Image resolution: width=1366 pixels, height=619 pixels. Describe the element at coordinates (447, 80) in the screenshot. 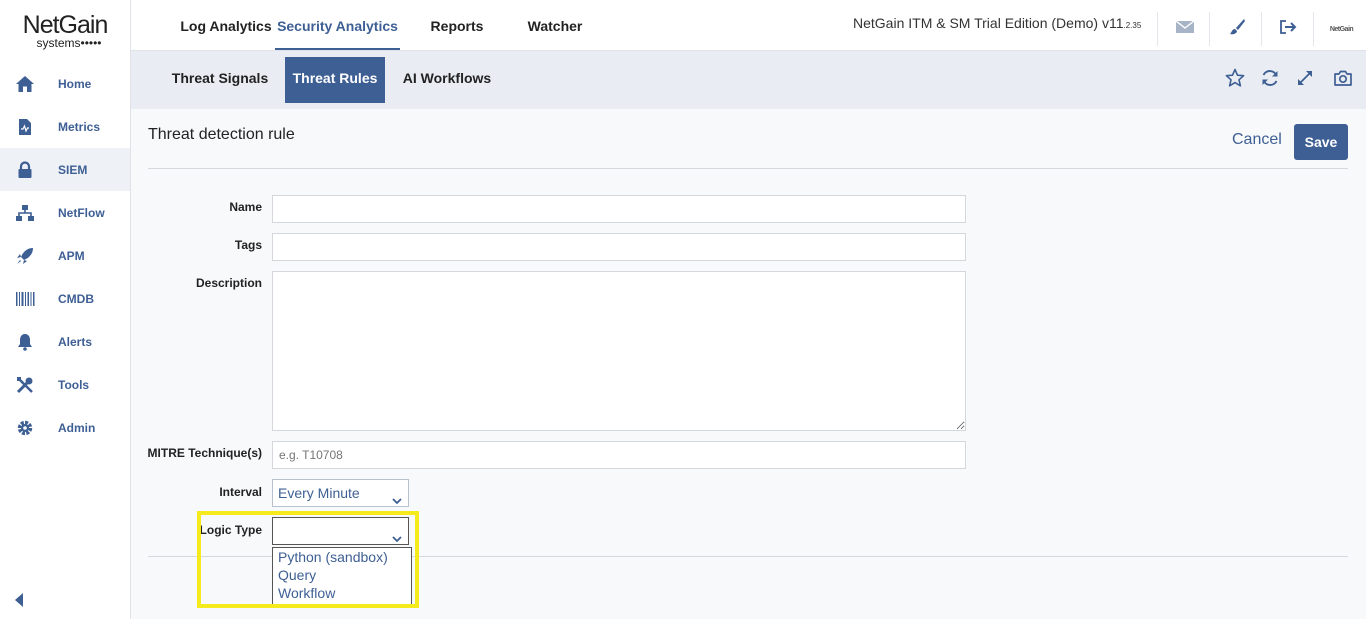

I see `tab-ai-workflows: AI Workflows` at that location.